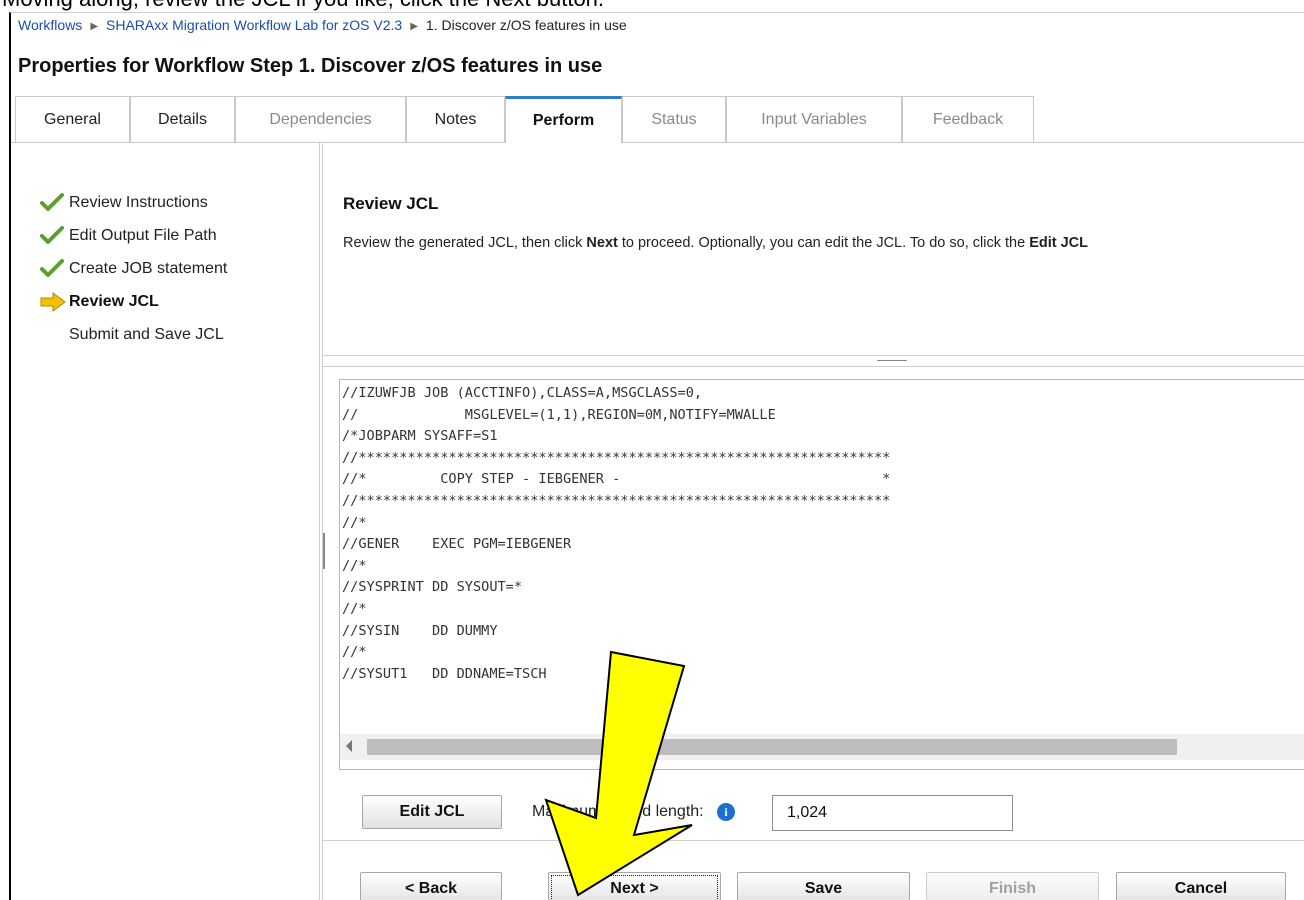  Describe the element at coordinates (772, 747) in the screenshot. I see `scrollbar-thumb` at that location.